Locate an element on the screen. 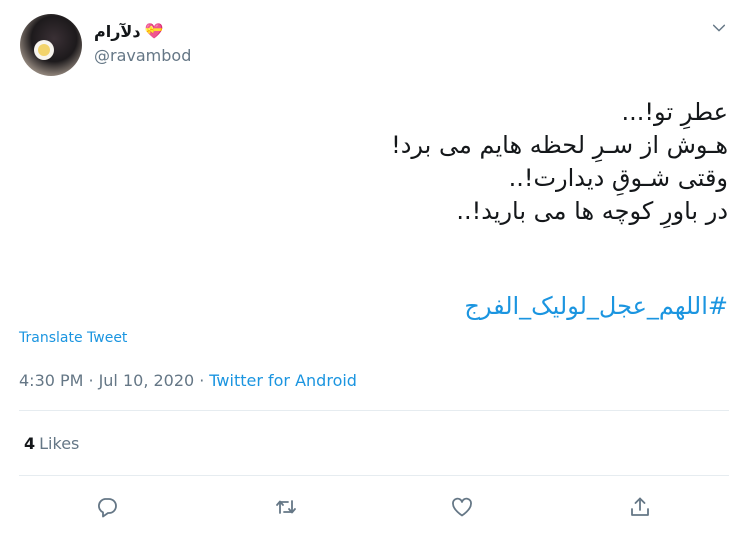 The height and width of the screenshot is (535, 748). display-name: دلآرام is located at coordinates (117, 31).